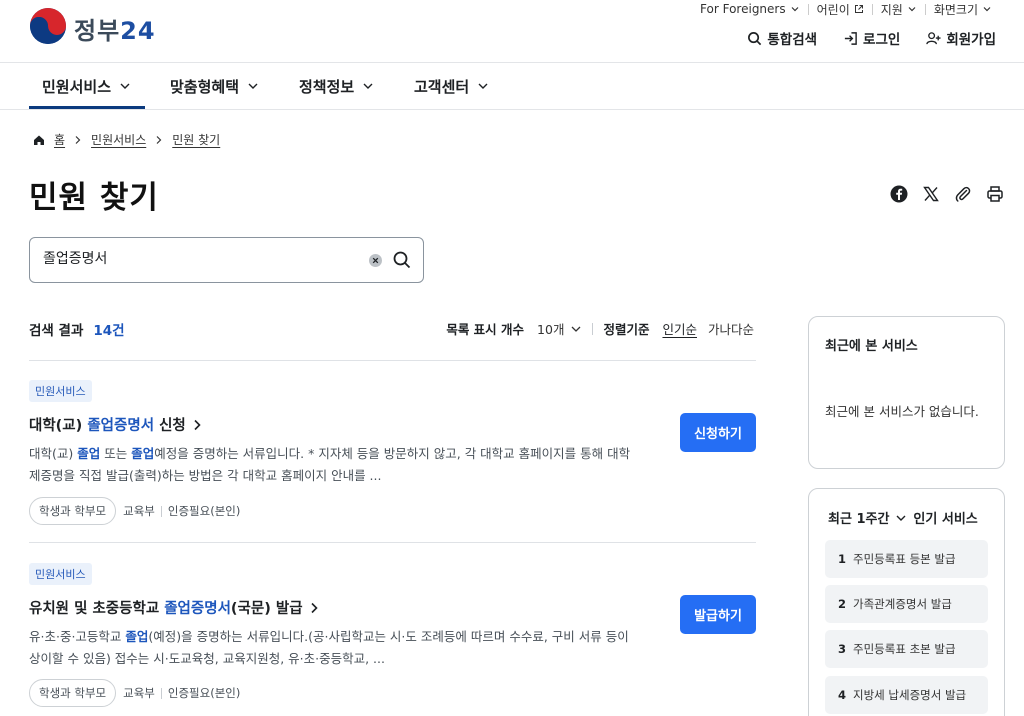  What do you see at coordinates (858, 9) in the screenshot?
I see `external-link-icon` at bounding box center [858, 9].